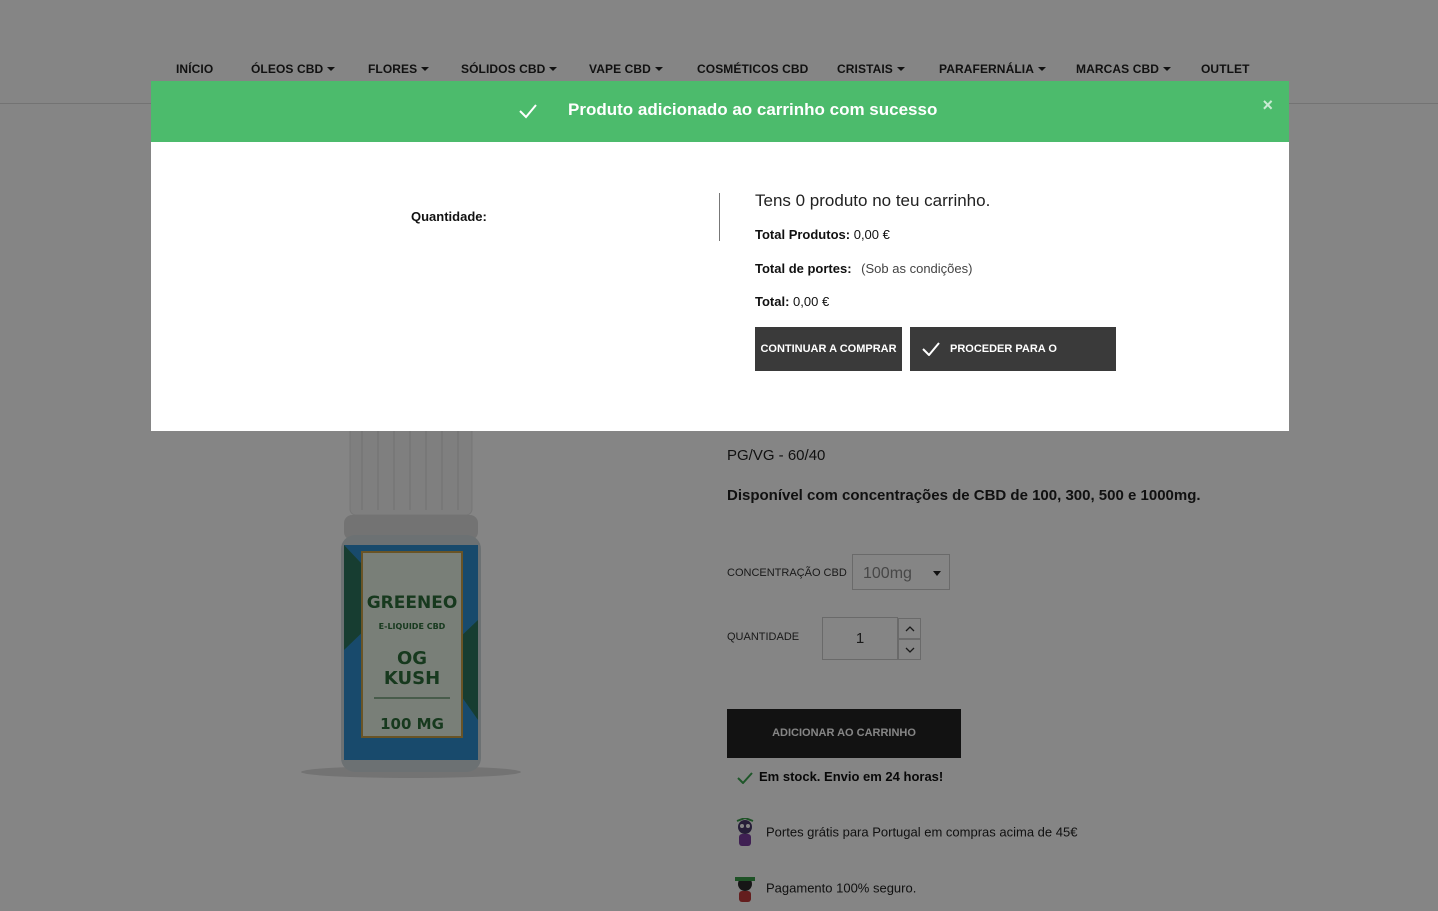 The width and height of the screenshot is (1438, 911). What do you see at coordinates (719, 217) in the screenshot?
I see `modal-divider` at bounding box center [719, 217].